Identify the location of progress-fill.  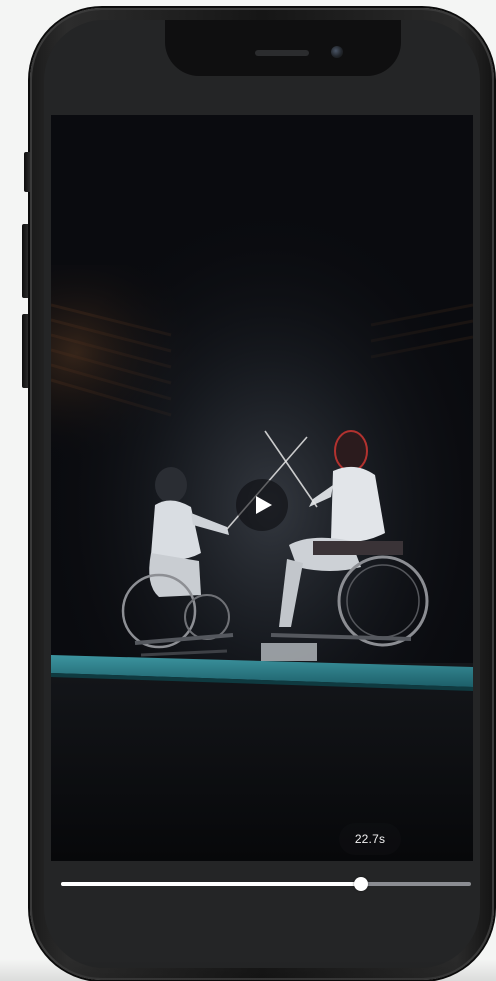
(211, 884).